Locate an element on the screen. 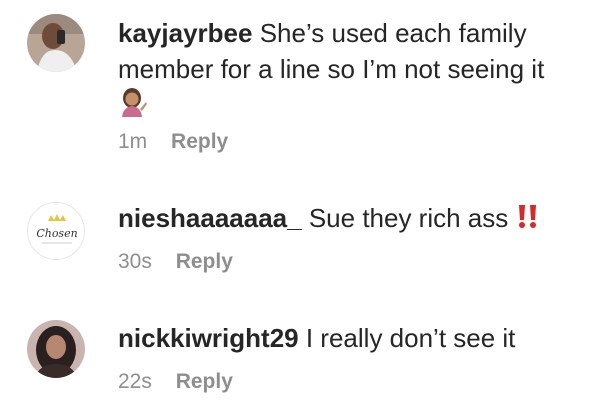  comment-text: Sue they rich ass is located at coordinates (408, 218).